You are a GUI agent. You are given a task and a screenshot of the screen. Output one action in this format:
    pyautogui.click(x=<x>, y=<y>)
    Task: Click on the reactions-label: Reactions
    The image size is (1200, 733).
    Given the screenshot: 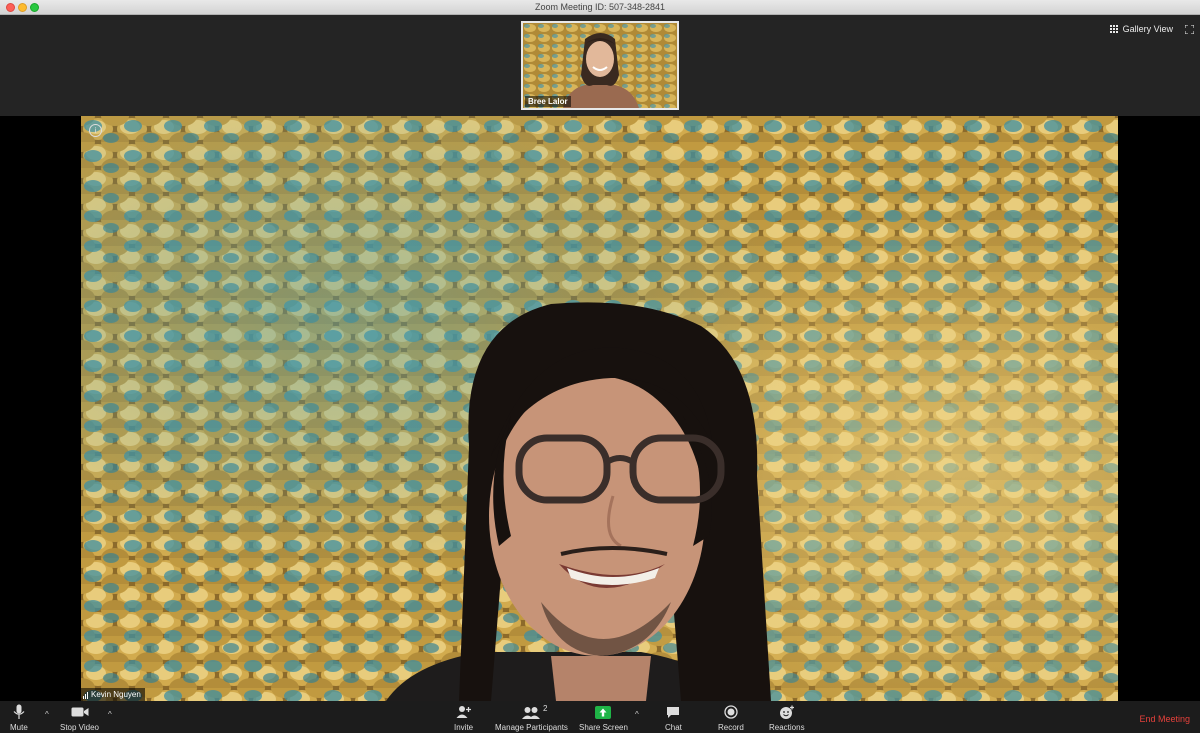 What is the action you would take?
    pyautogui.click(x=787, y=727)
    